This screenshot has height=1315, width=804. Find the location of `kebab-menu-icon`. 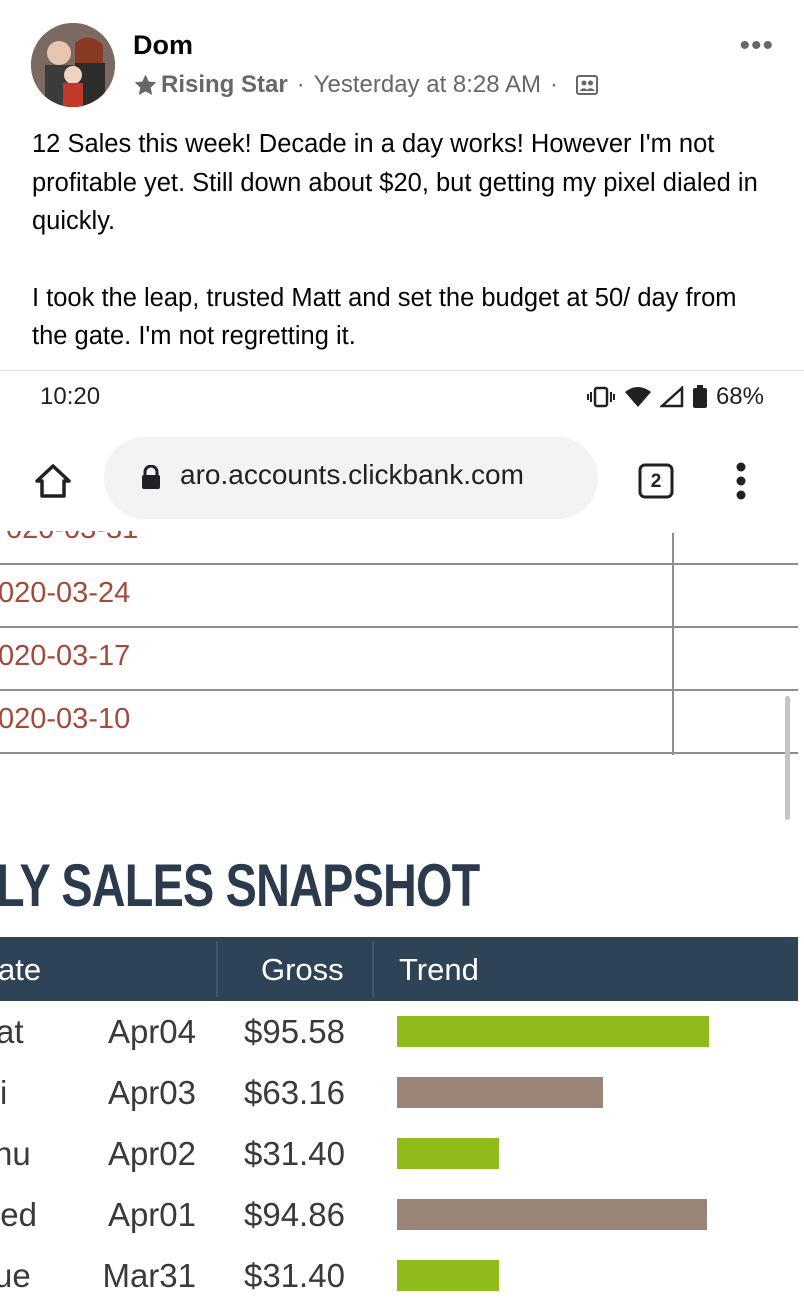

kebab-menu-icon is located at coordinates (741, 481).